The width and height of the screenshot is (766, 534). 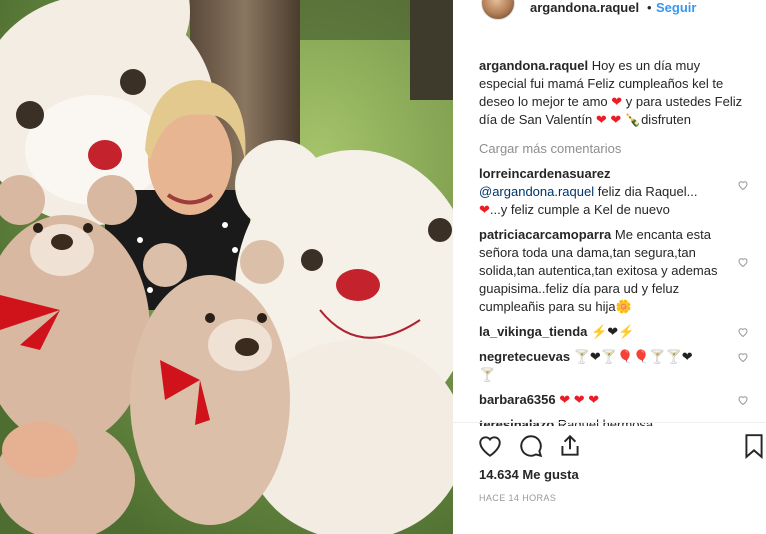 I want to click on post-timestamp: HACE 14 HORAS, so click(x=517, y=498).